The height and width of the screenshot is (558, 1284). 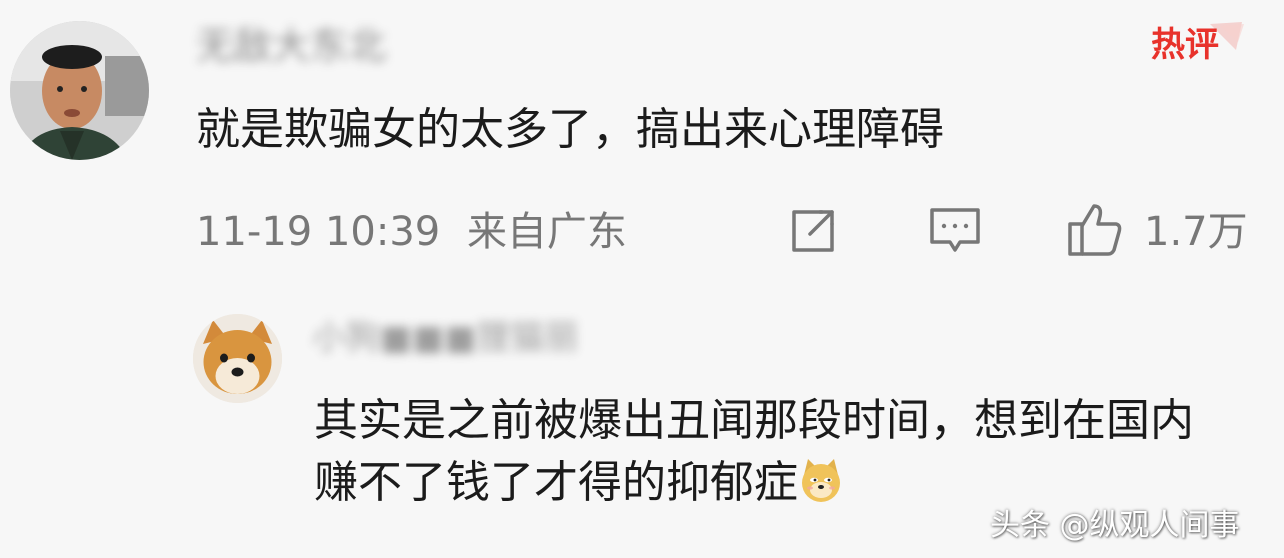 I want to click on reply-username: 小狗■■■狸猫丽, so click(x=445, y=338).